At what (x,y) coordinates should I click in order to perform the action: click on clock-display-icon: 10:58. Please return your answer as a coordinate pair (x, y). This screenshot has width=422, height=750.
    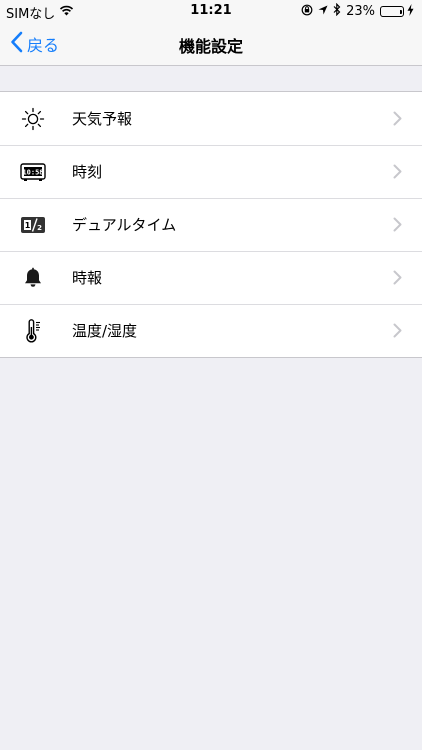
    Looking at the image, I should click on (33, 172).